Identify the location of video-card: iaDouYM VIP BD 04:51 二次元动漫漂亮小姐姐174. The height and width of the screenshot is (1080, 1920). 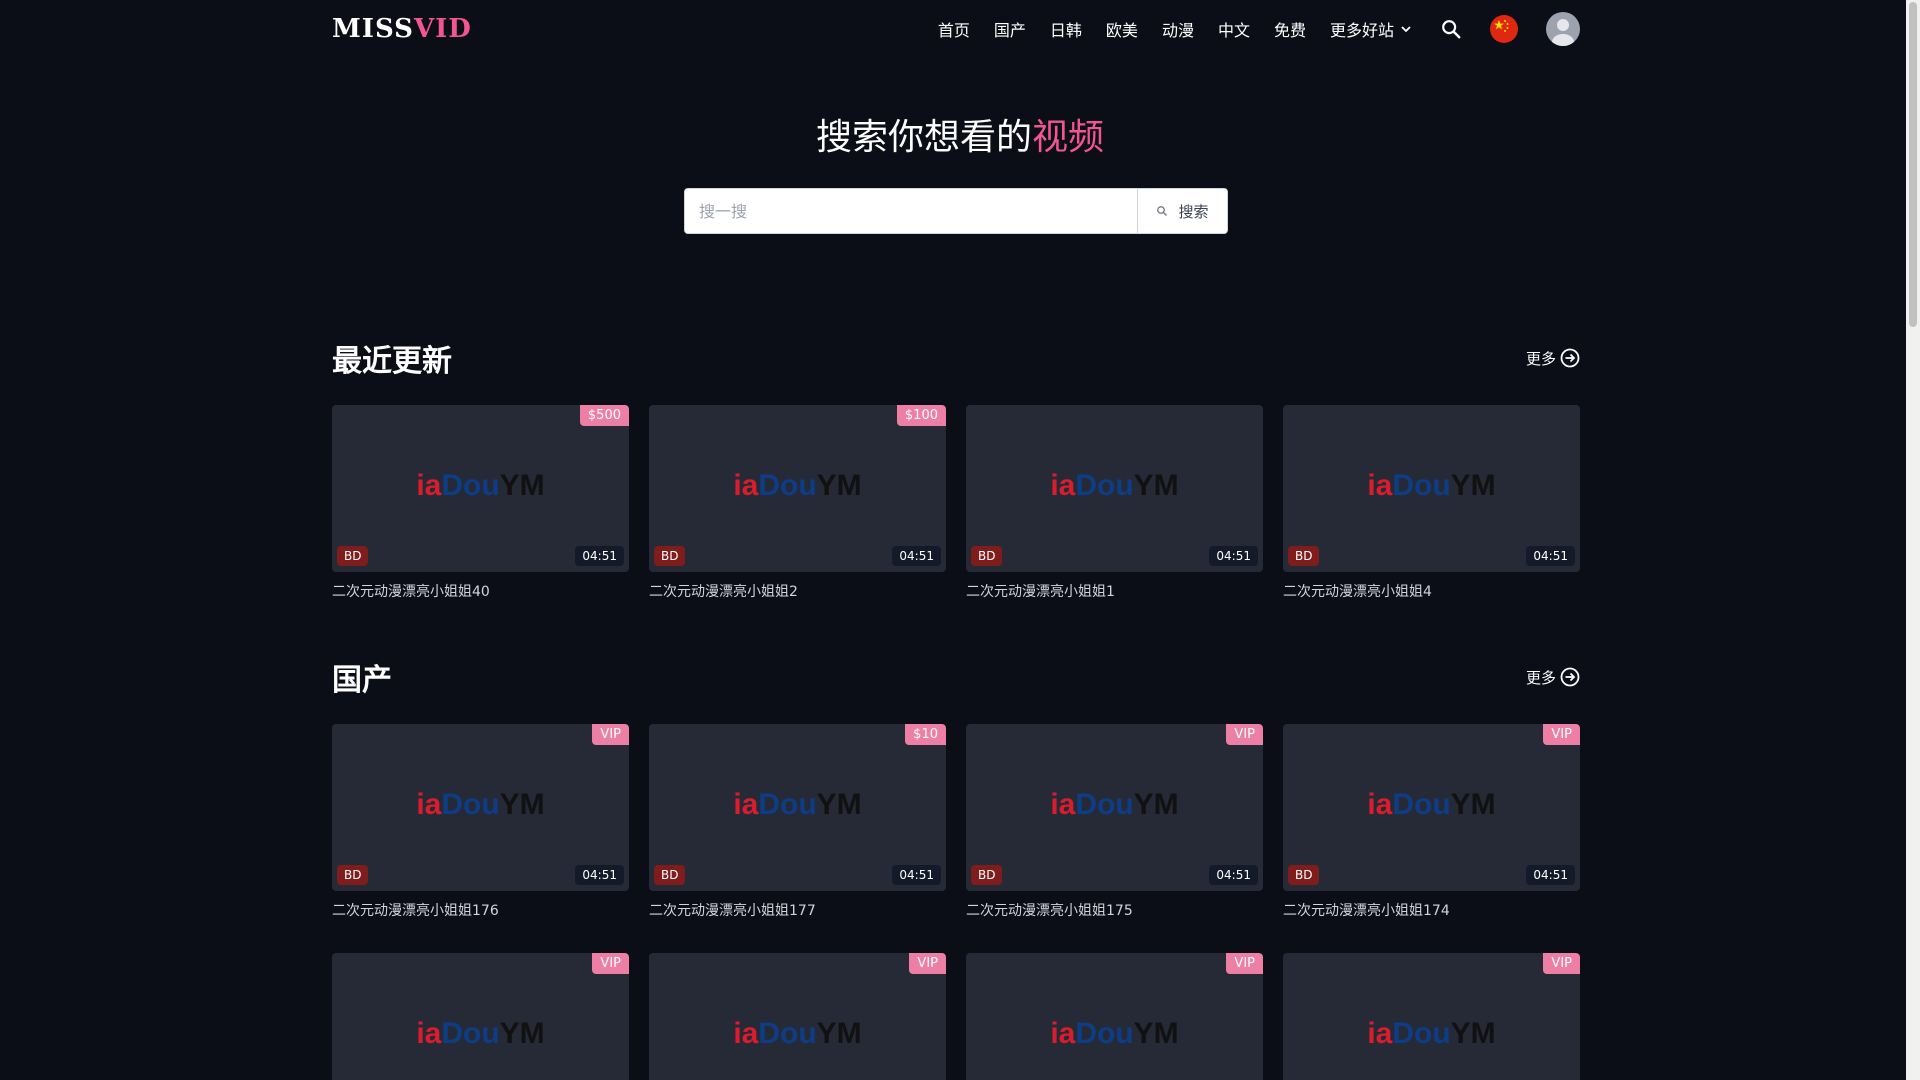
(1431, 822).